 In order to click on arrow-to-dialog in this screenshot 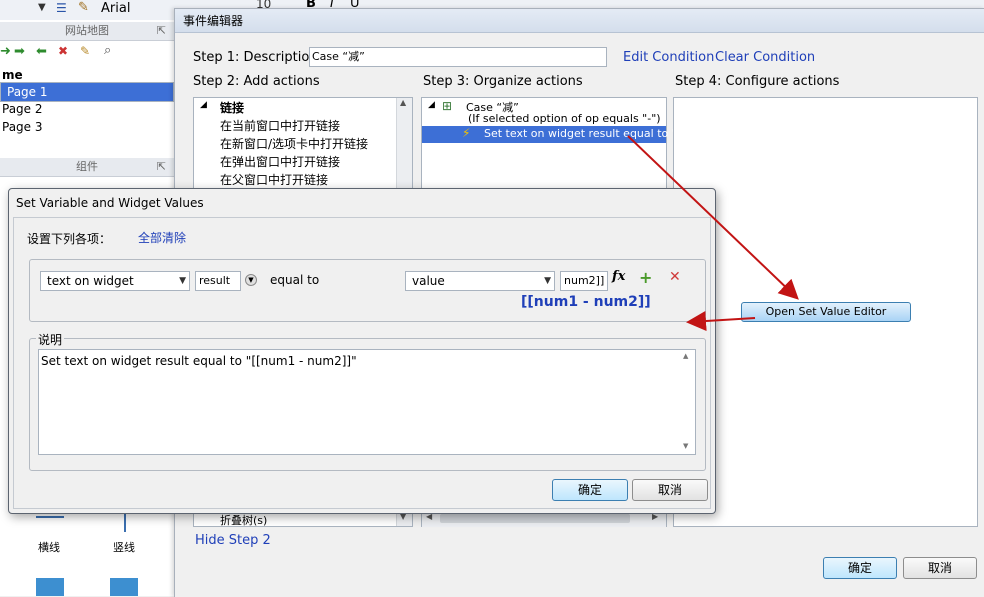, I will do `click(721, 321)`.